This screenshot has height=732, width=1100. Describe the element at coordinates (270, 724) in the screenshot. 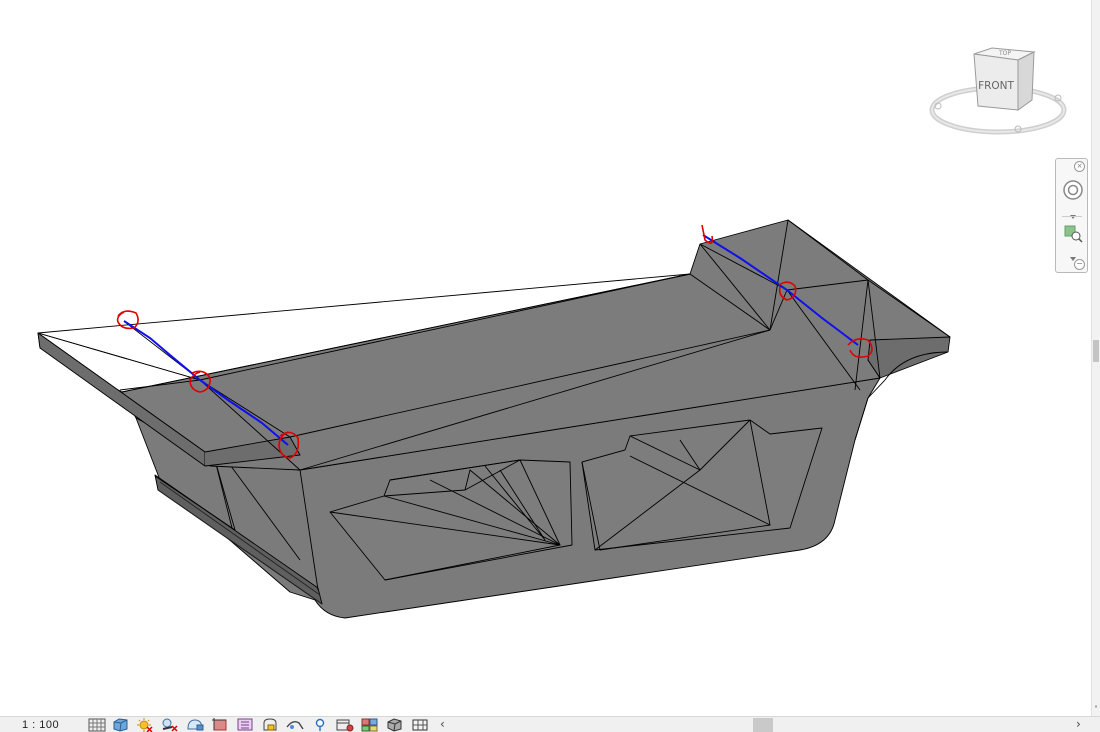

I see `unlock-3d-view-icon` at that location.